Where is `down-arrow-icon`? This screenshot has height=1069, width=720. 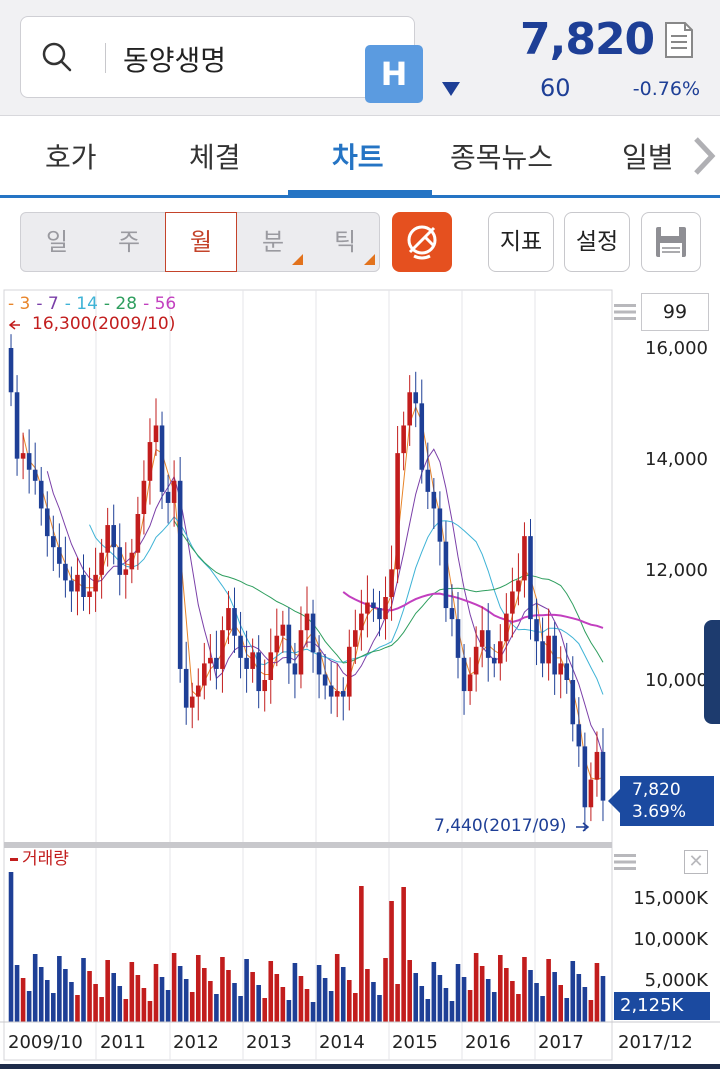 down-arrow-icon is located at coordinates (451, 89).